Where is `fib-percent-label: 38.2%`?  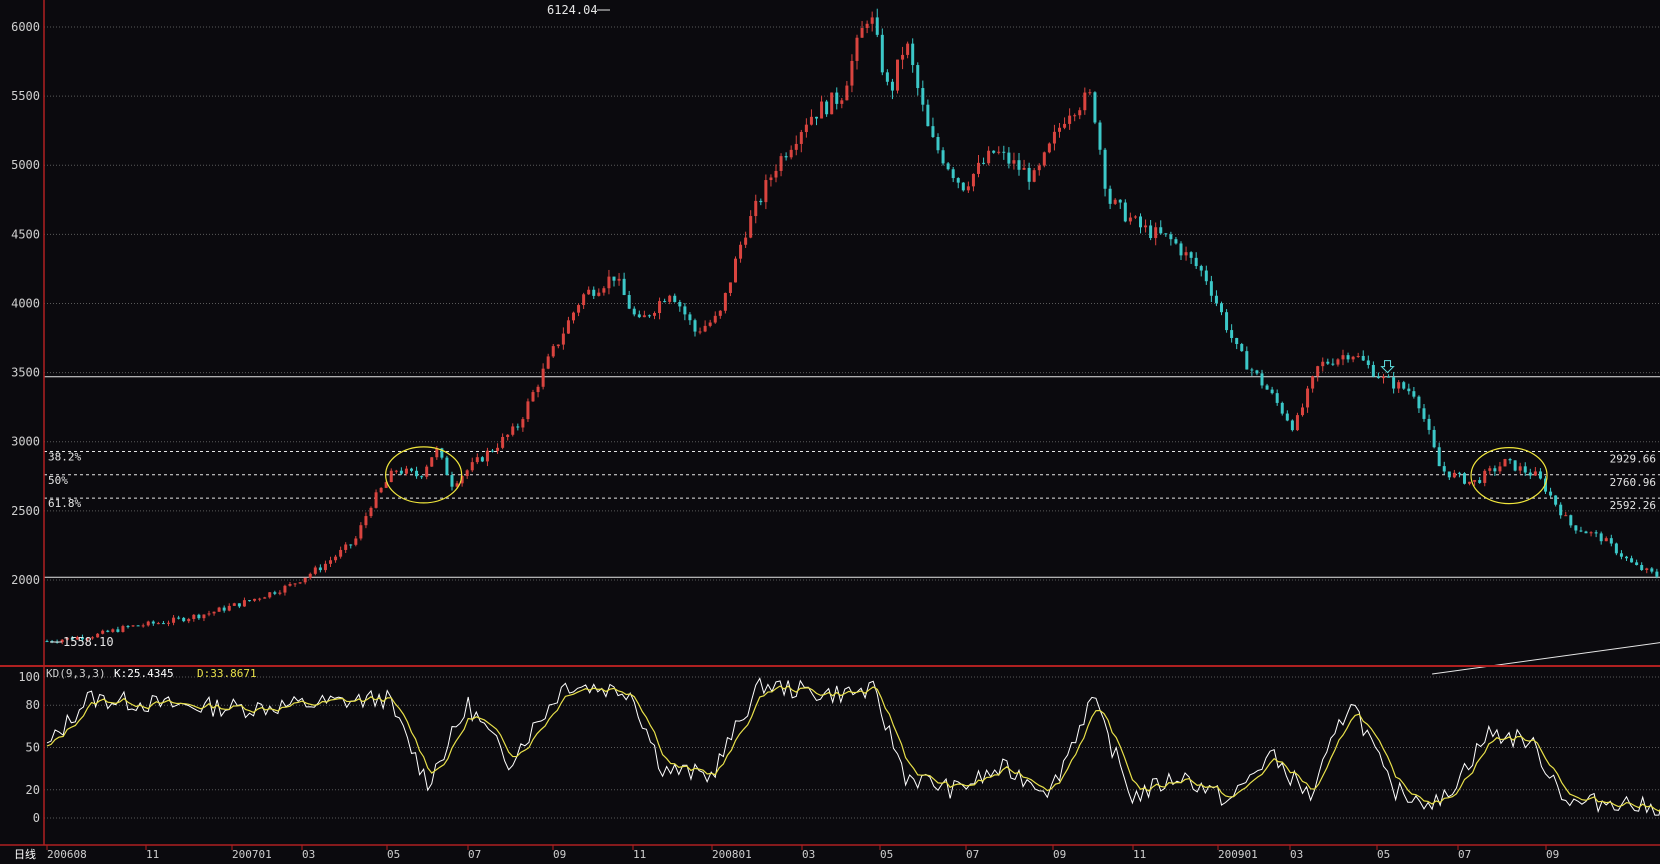 fib-percent-label: 38.2% is located at coordinates (64, 456).